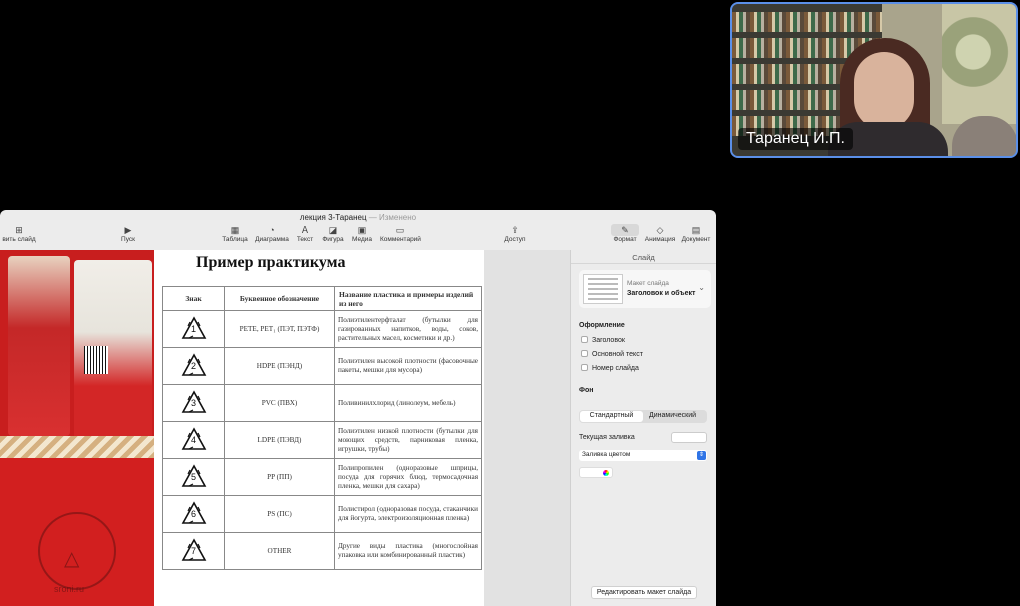 This screenshot has height=606, width=1020. I want to click on recycle-symbol-cell: 3, so click(193, 403).